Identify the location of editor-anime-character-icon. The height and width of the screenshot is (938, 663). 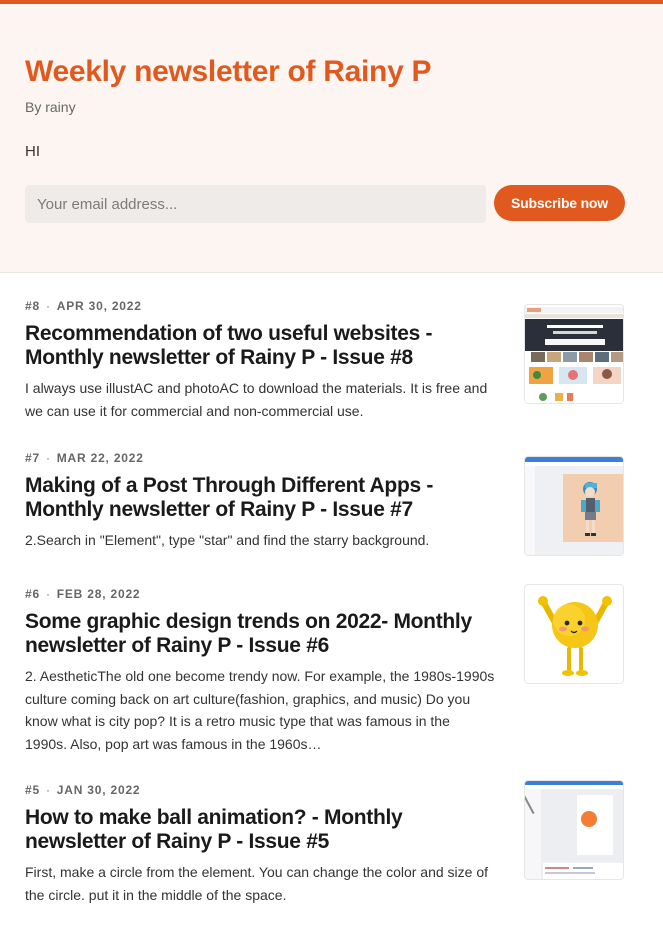
(574, 506).